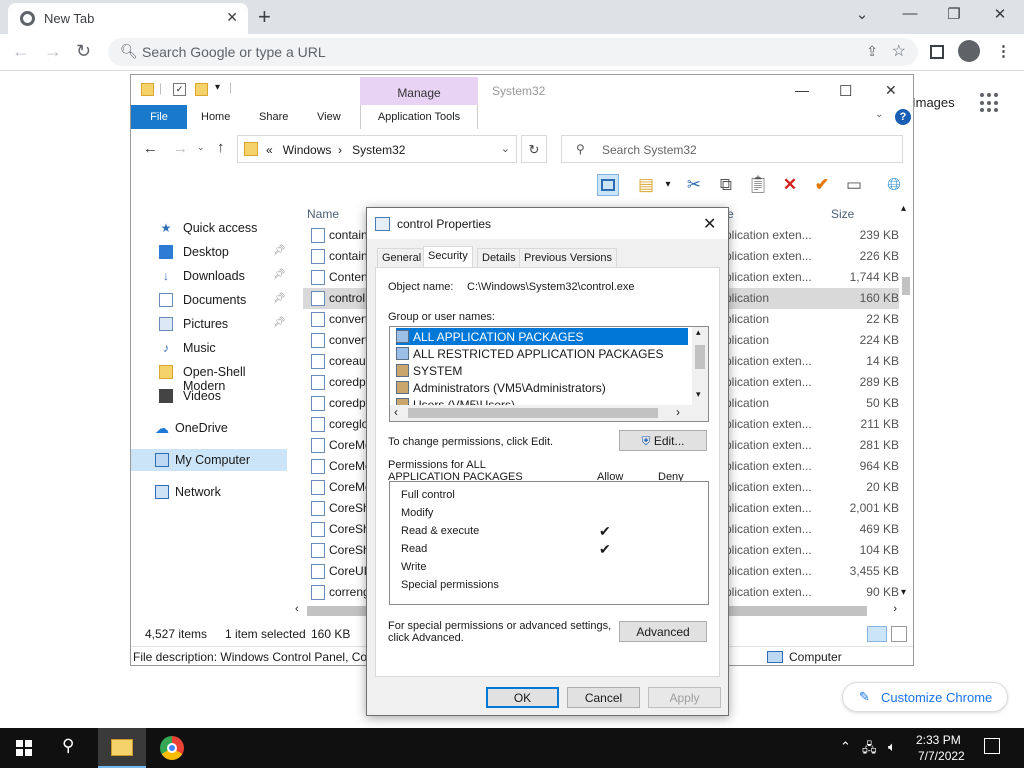  I want to click on file-list-vertical-scrollbar: ▴ ▾, so click(906, 403).